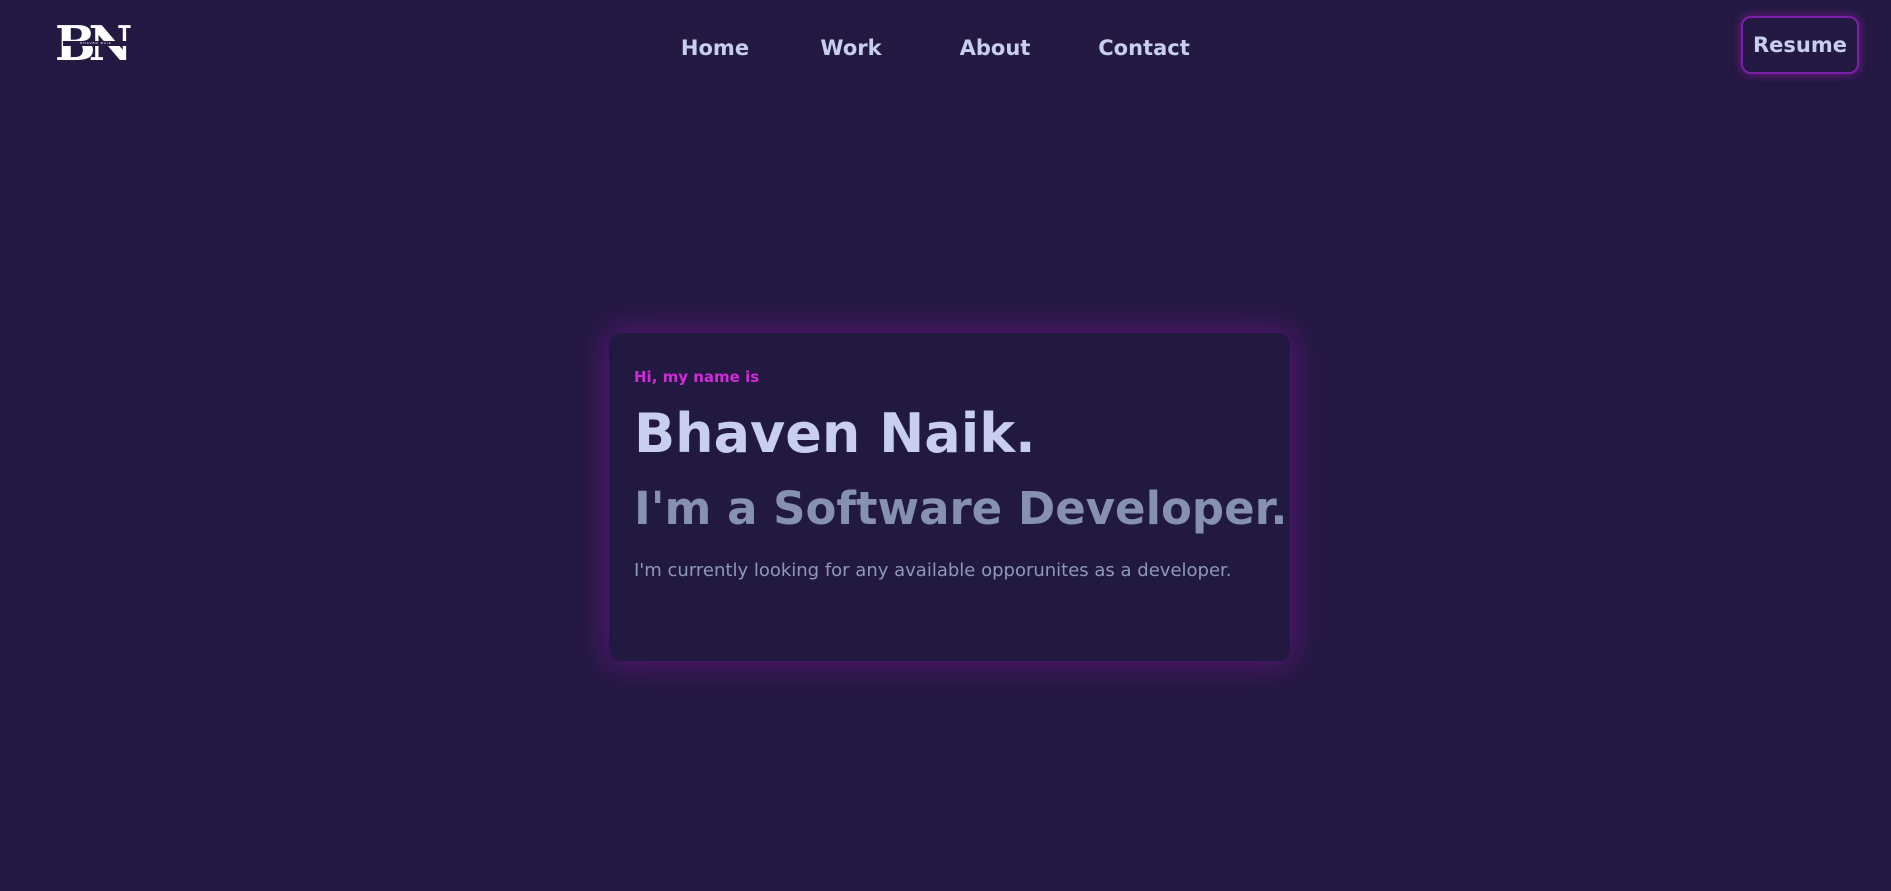  What do you see at coordinates (1144, 48) in the screenshot?
I see `nav-link-contact: Contact` at bounding box center [1144, 48].